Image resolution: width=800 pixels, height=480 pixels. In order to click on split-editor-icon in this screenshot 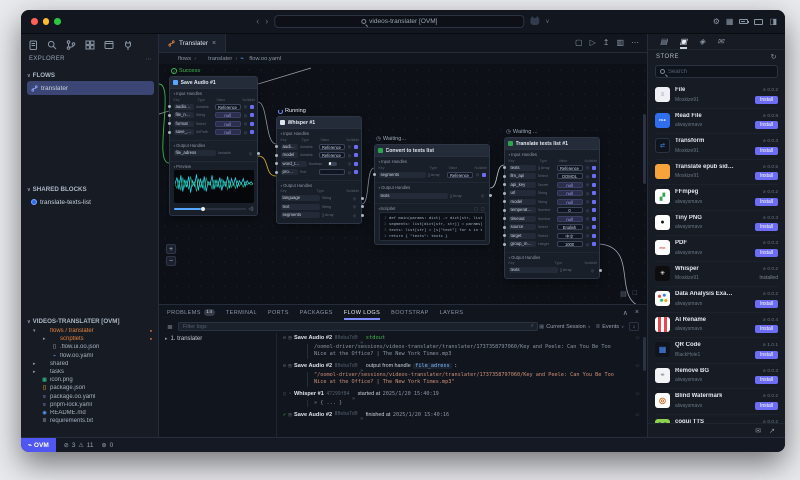, I will do `click(620, 43)`.